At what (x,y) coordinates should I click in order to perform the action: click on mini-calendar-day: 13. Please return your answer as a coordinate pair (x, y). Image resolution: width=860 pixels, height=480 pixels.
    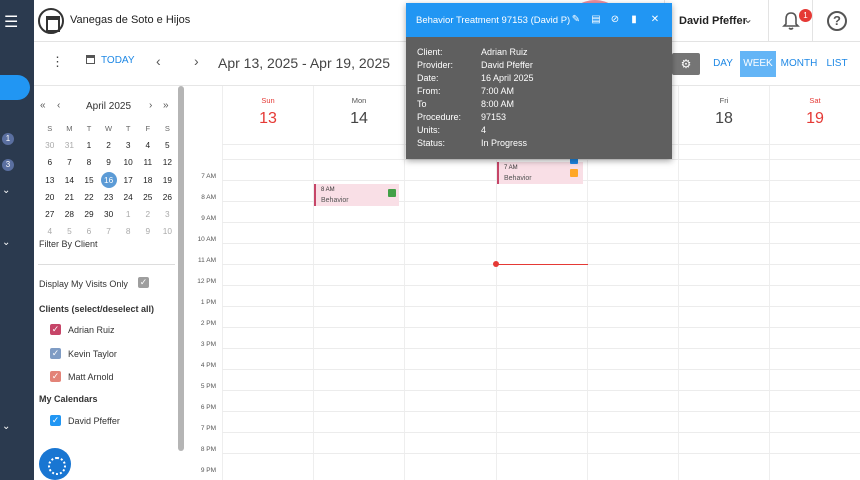
    Looking at the image, I should click on (50, 180).